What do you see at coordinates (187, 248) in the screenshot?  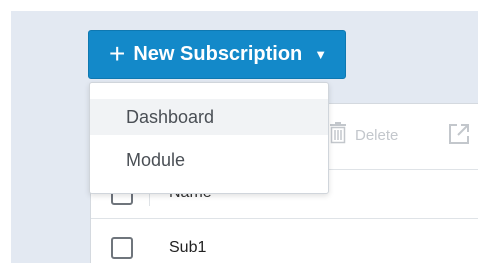 I see `table-row-name: Sub1` at bounding box center [187, 248].